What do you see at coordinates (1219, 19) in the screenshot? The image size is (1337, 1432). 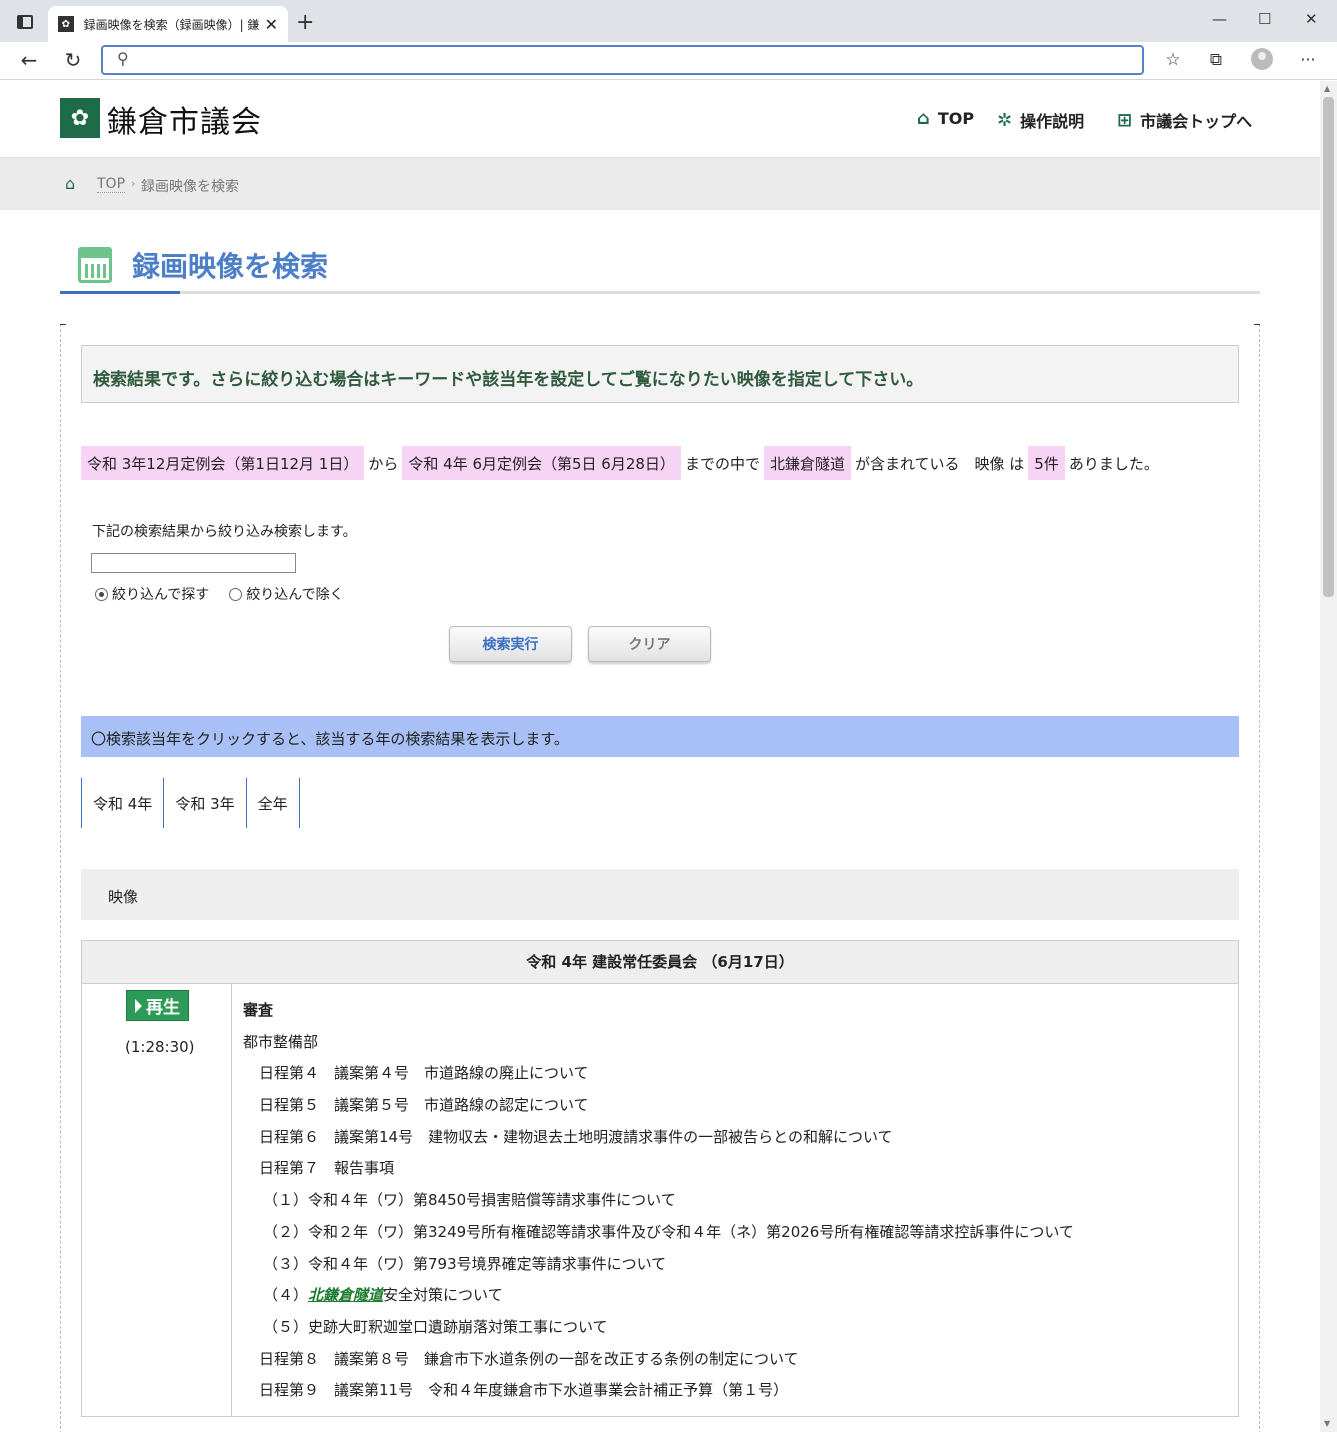 I see `minimize-button: —` at bounding box center [1219, 19].